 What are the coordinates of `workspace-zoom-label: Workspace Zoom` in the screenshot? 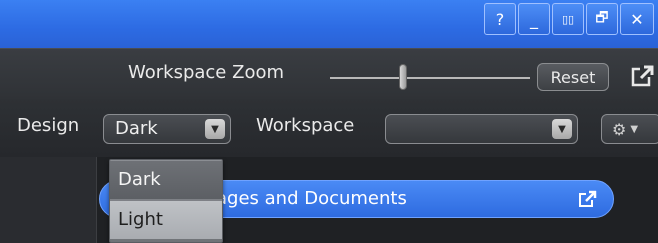 It's located at (206, 72).